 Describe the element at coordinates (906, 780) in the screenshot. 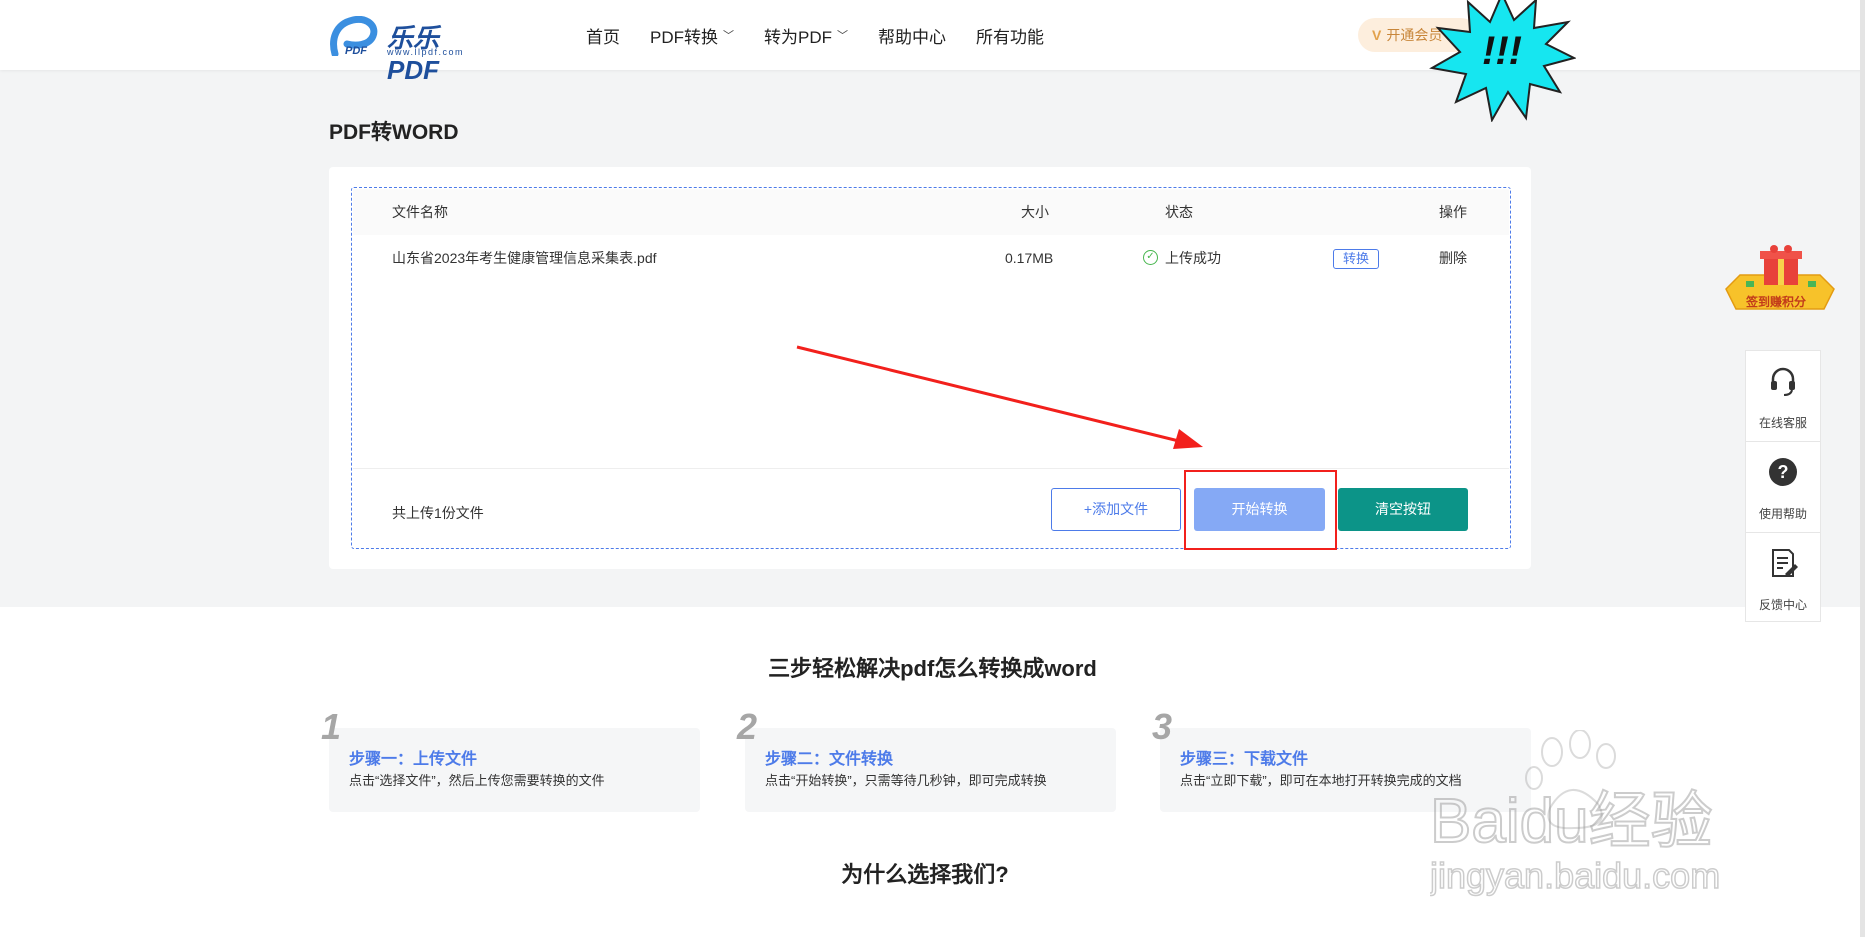

I see `step-desc: 点击“开始转换”，只需等待几秒钟，即可完成转换` at that location.